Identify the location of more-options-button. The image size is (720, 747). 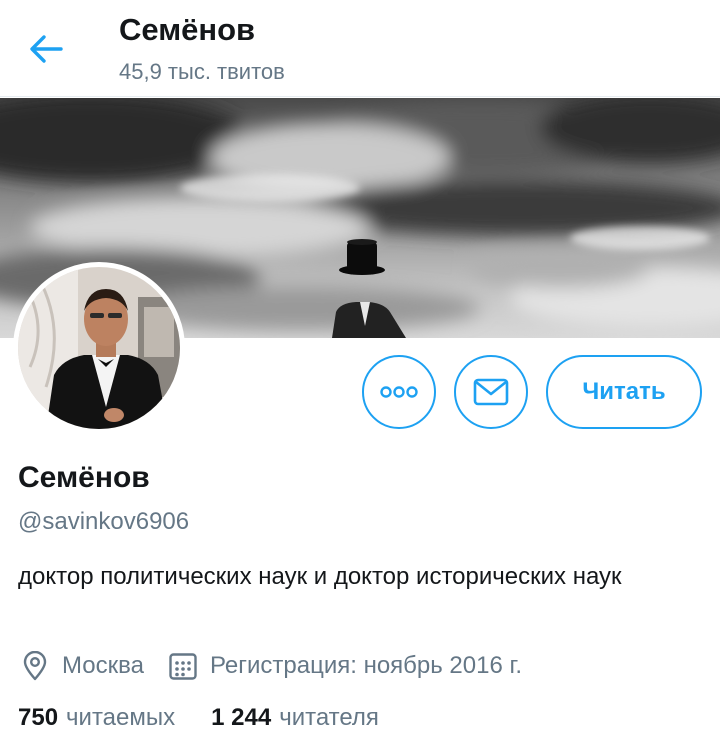
(399, 392).